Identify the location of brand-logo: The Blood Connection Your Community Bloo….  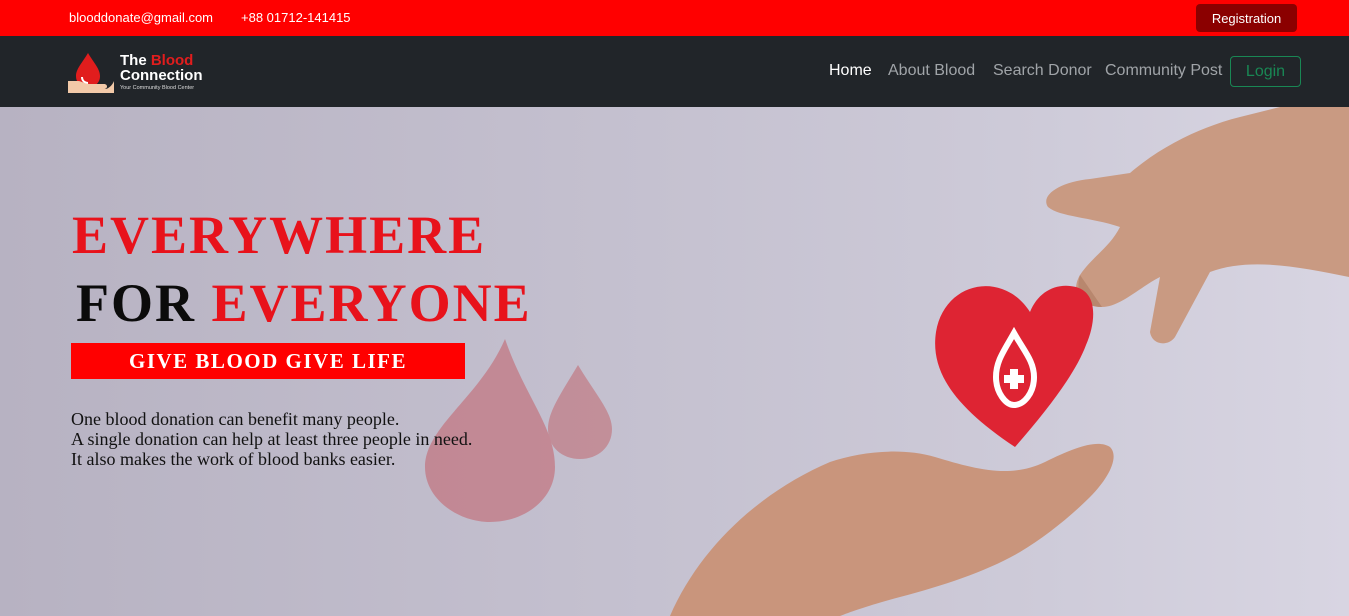
(146, 73).